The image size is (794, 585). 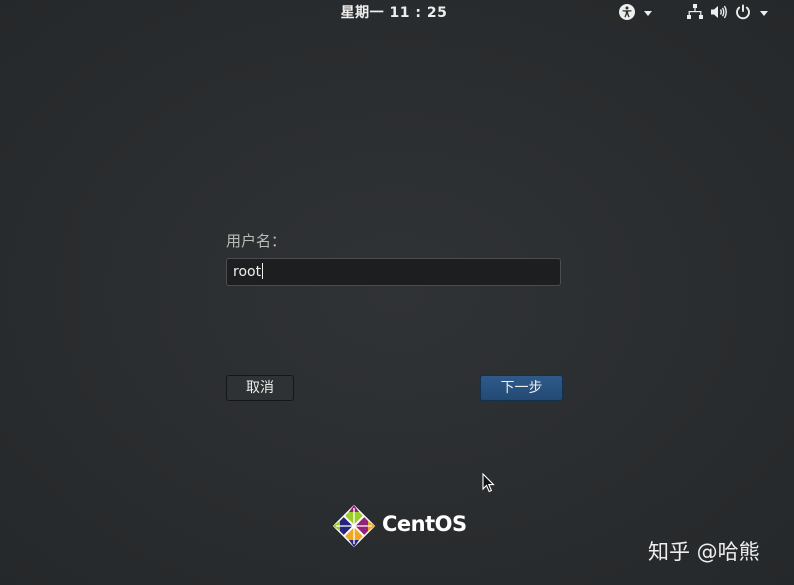 What do you see at coordinates (394, 12) in the screenshot?
I see `clock: 星期一 11 : 25` at bounding box center [394, 12].